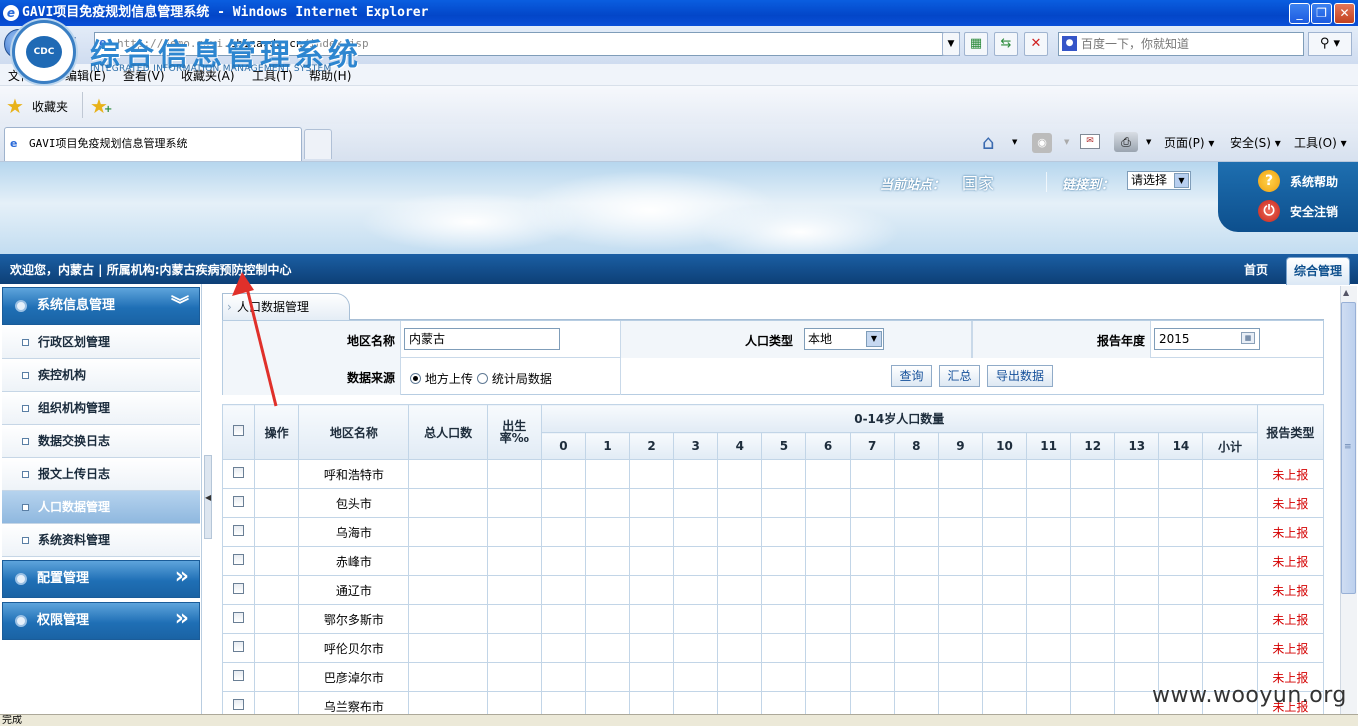 The image size is (1358, 726). Describe the element at coordinates (101, 507) in the screenshot. I see `sidebar-item-population-data: 人口数据管理` at that location.